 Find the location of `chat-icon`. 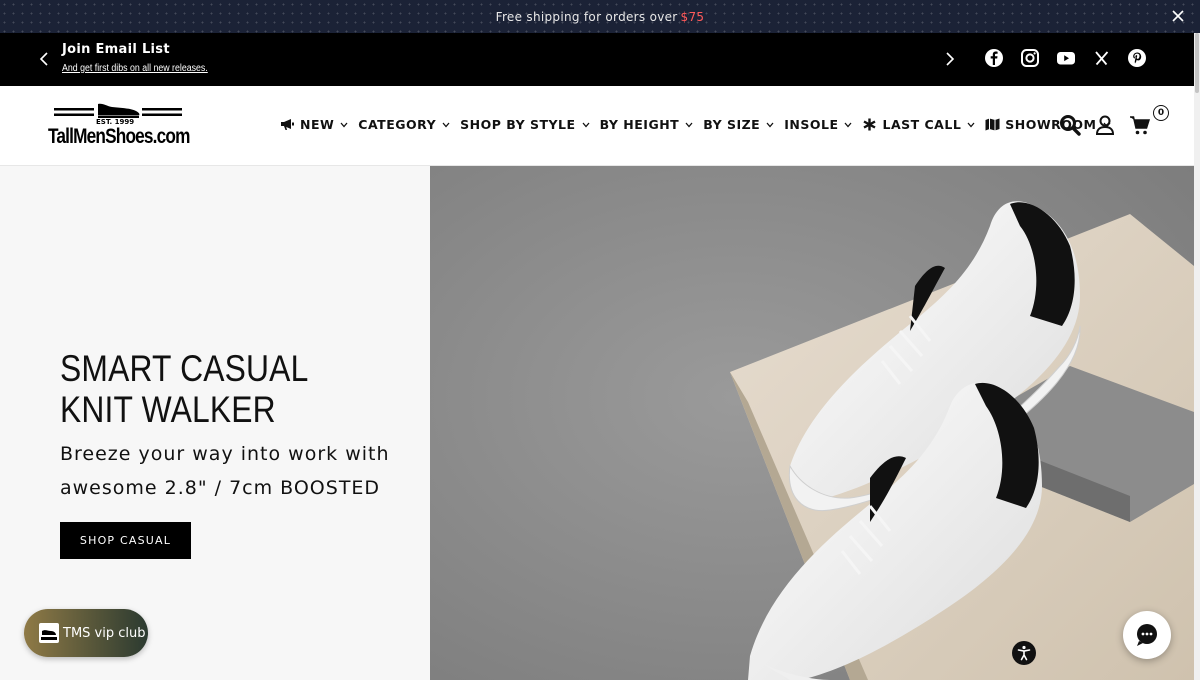

chat-icon is located at coordinates (1147, 635).